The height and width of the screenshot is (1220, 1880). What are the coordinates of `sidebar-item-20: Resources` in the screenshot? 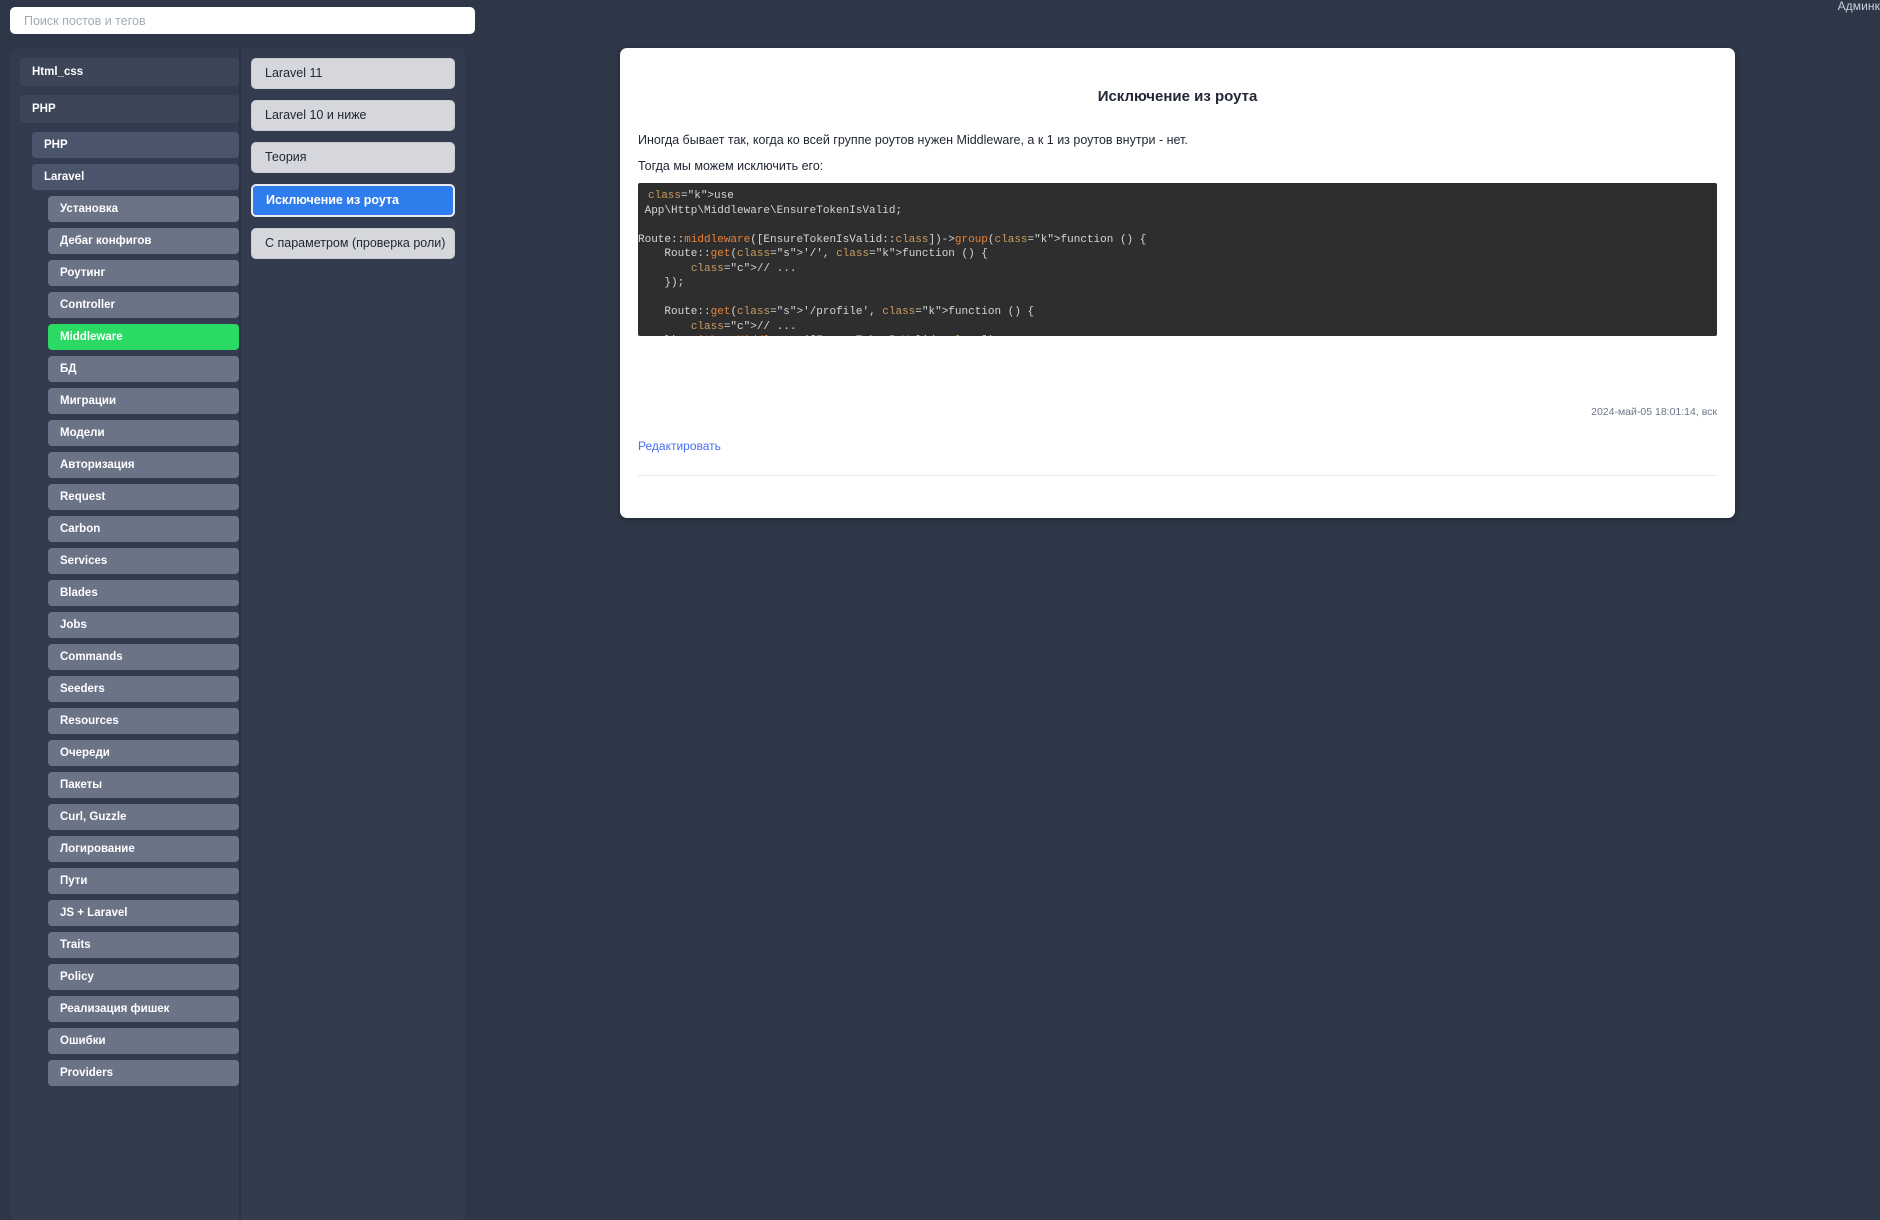 It's located at (143, 721).